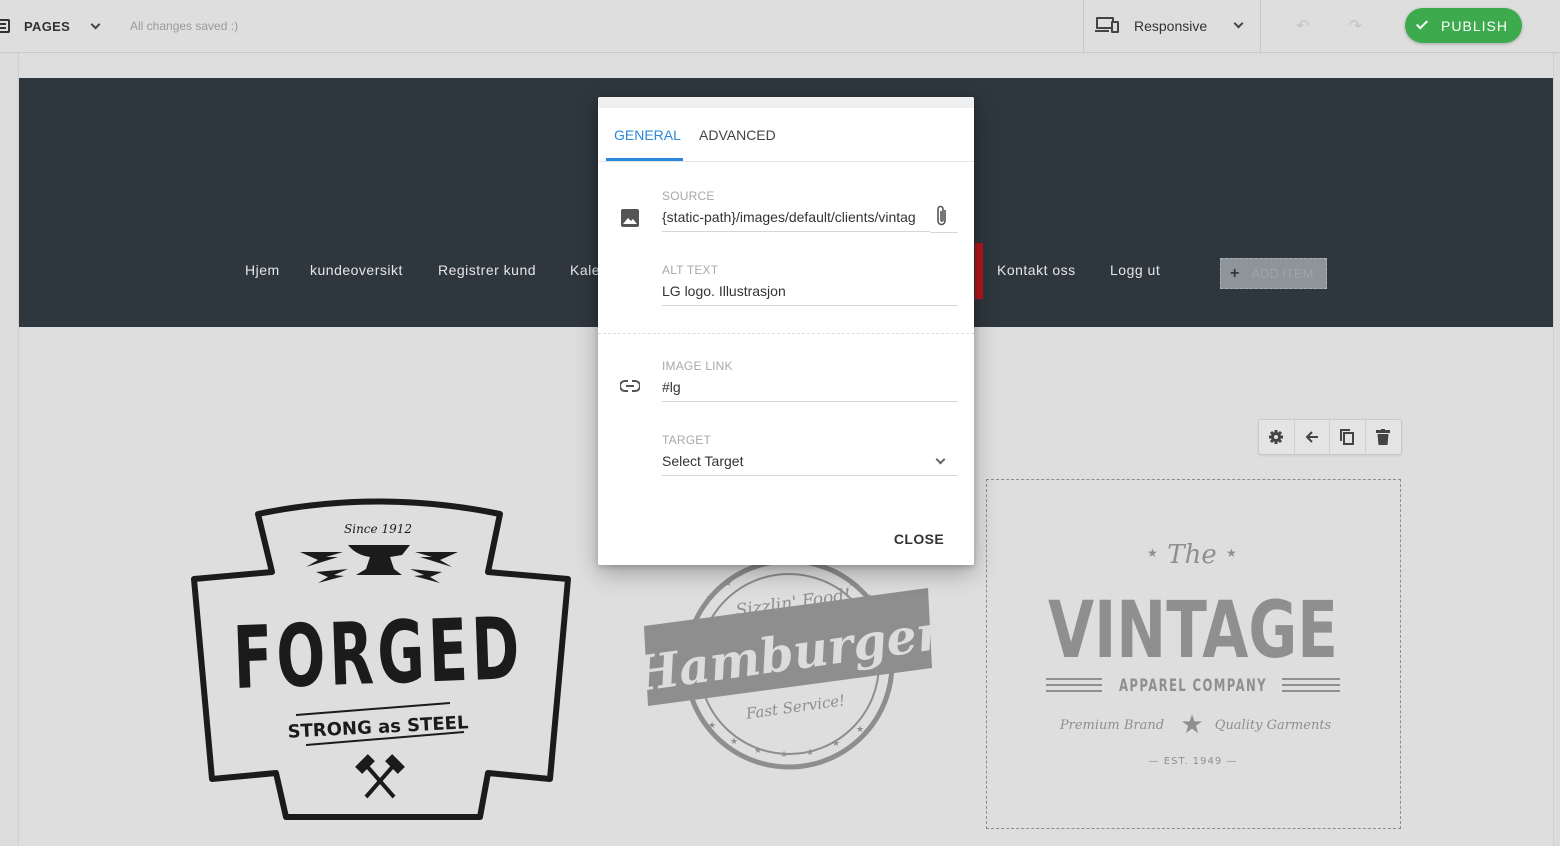 The height and width of the screenshot is (846, 1560). Describe the element at coordinates (690, 270) in the screenshot. I see `alt-text-label: ALT TEXT` at that location.